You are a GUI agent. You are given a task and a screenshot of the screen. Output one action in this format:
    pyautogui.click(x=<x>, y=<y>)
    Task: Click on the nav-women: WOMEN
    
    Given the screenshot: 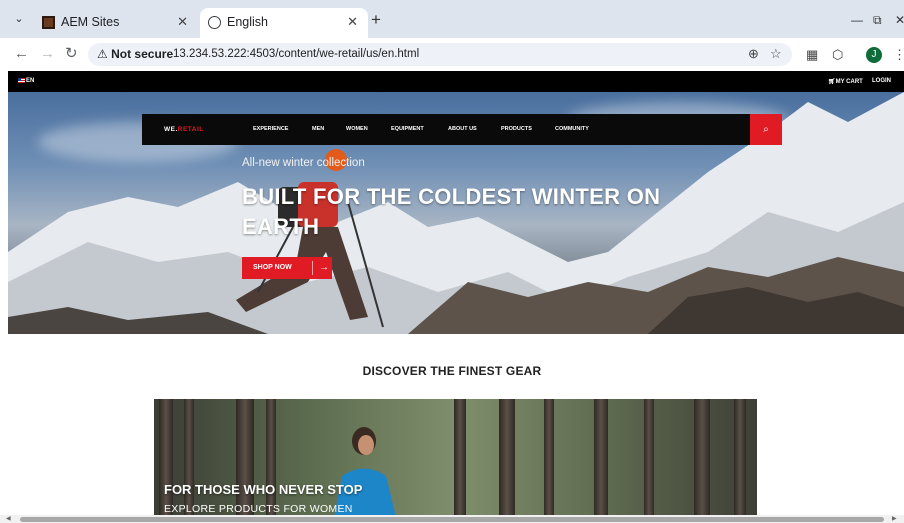 What is the action you would take?
    pyautogui.click(x=357, y=129)
    